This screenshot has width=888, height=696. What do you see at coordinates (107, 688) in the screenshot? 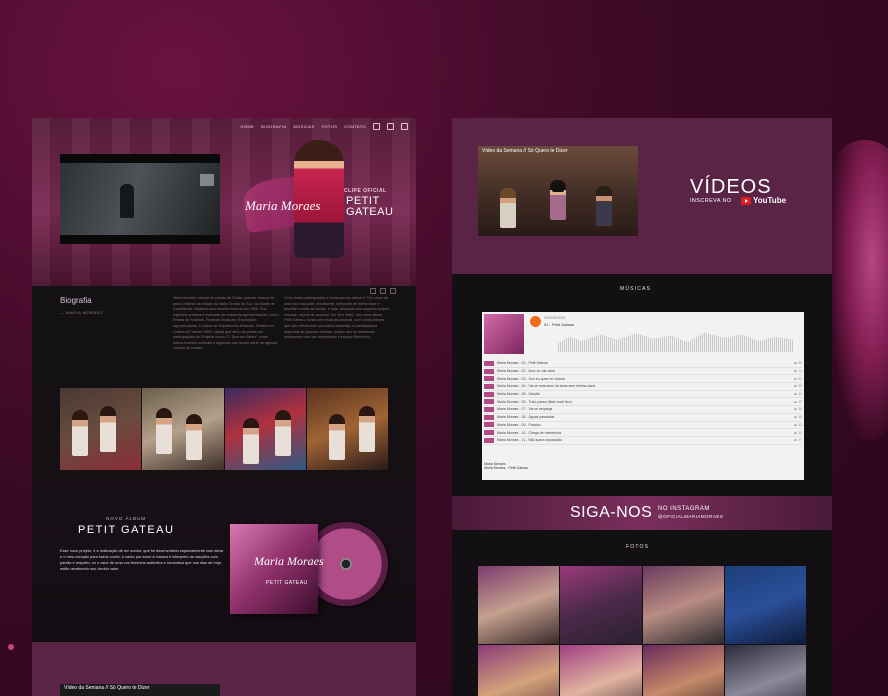
I see `left-video-title: Vídeo da Semana // Só Quero te Dizer` at bounding box center [107, 688].